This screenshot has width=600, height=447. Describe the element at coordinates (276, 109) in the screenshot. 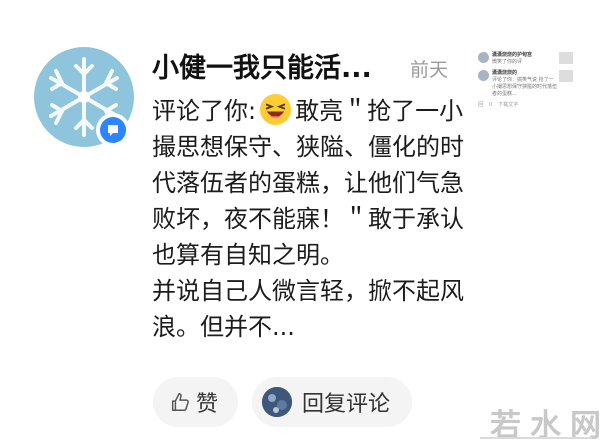

I see `laughing-face-icon` at that location.